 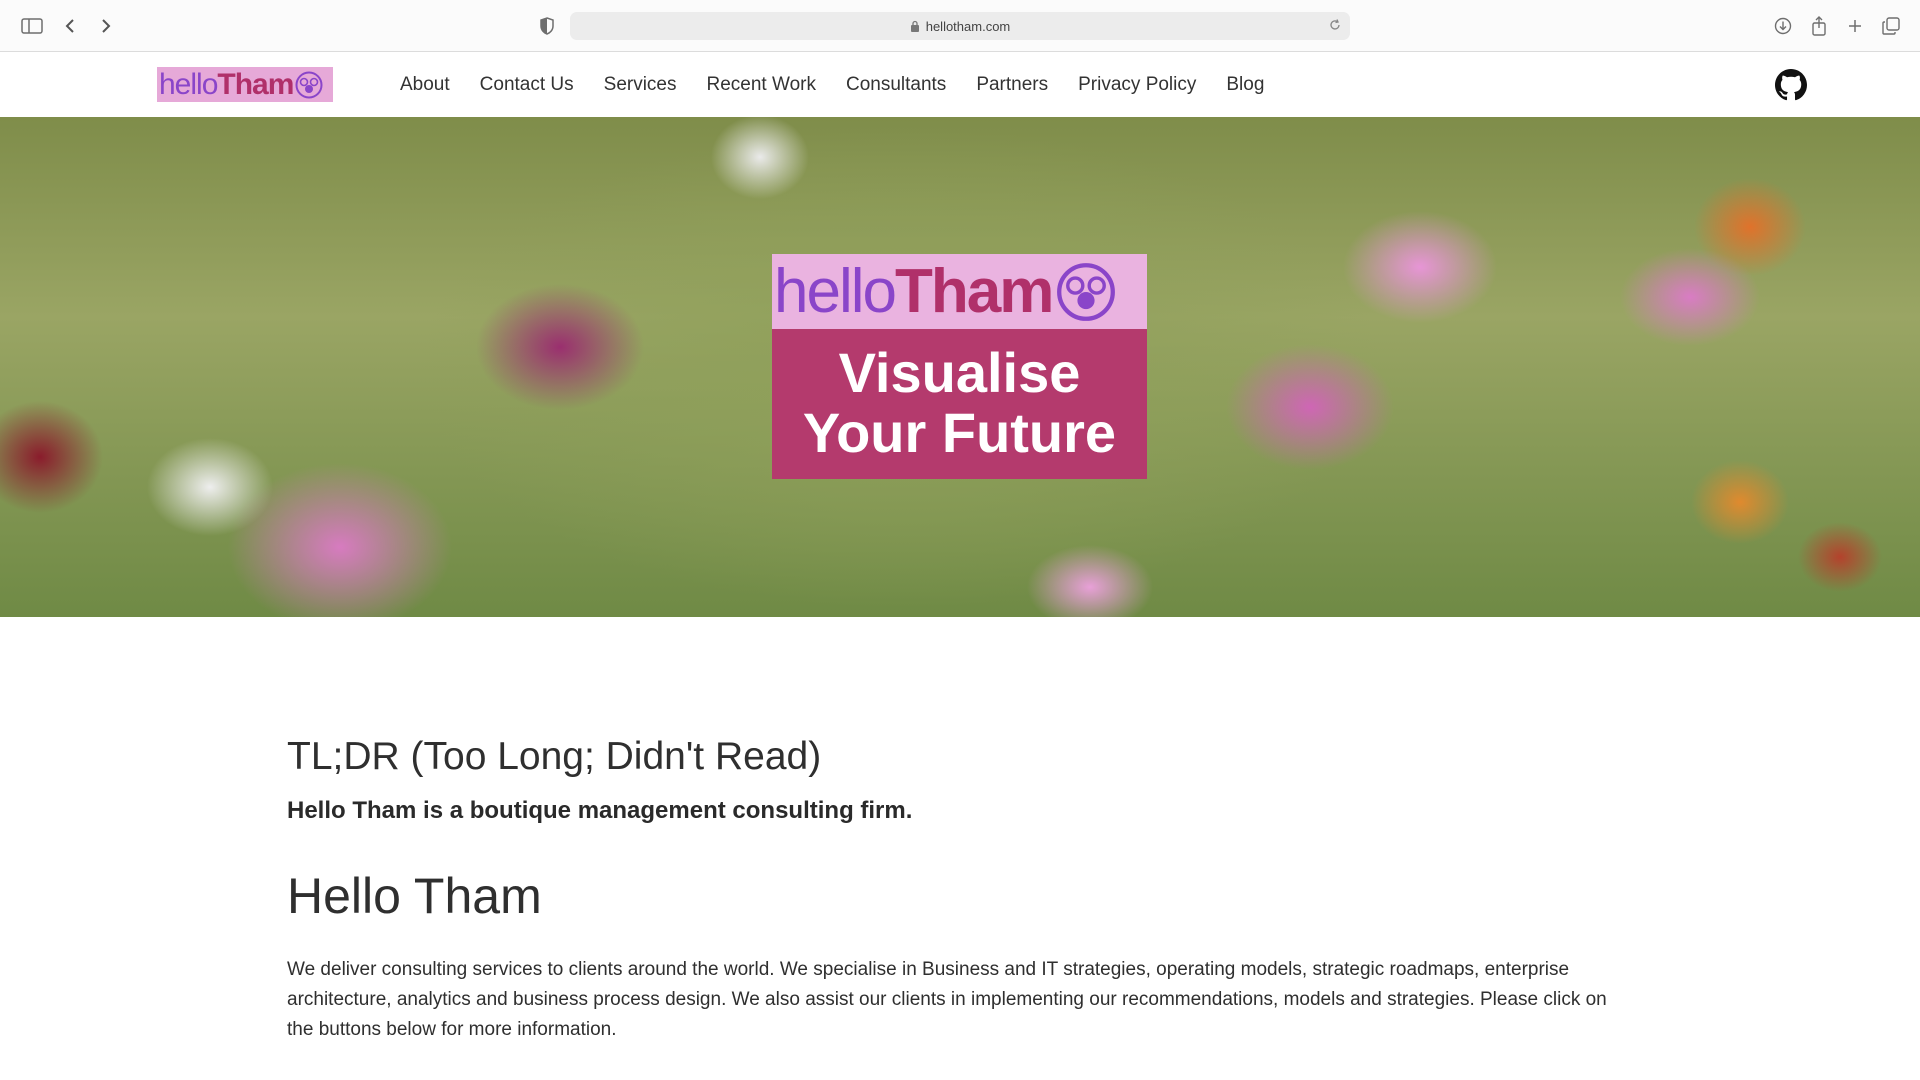 I want to click on nav-blog: Blog, so click(x=1245, y=85).